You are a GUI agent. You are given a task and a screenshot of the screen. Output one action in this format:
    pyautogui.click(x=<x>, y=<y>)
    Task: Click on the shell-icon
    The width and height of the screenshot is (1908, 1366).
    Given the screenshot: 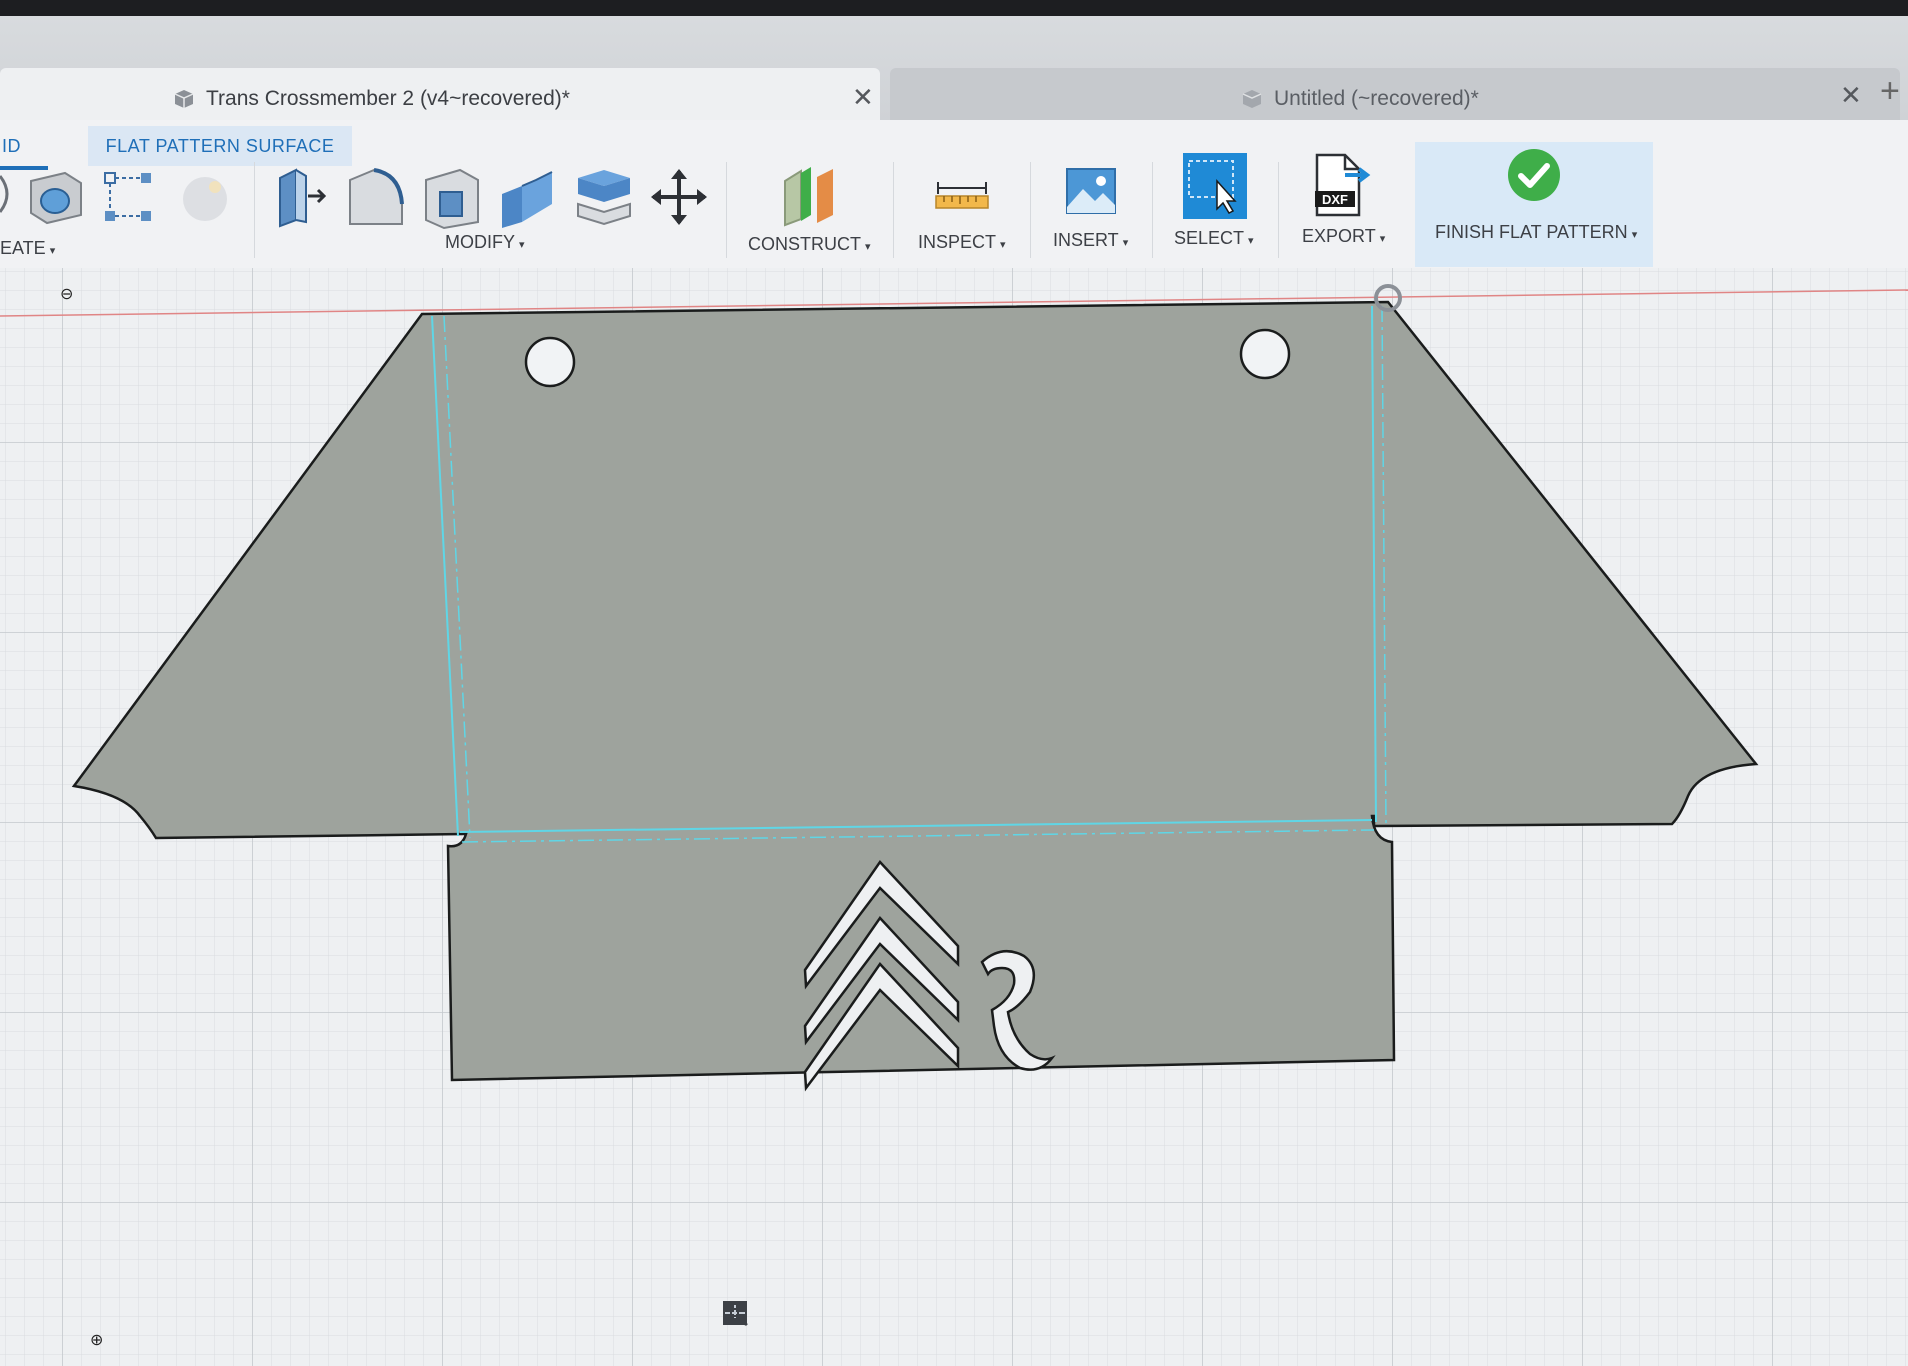 What is the action you would take?
    pyautogui.click(x=451, y=197)
    